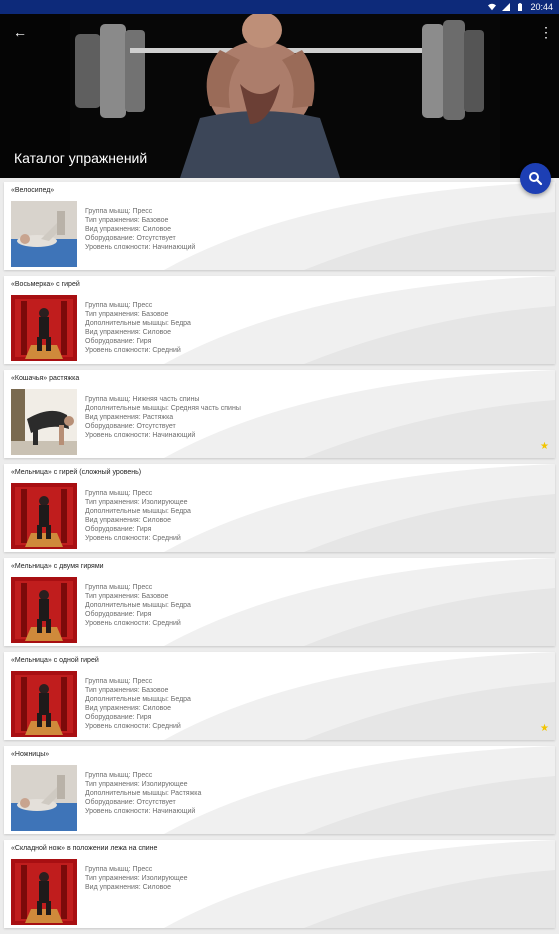 This screenshot has height=934, width=559. Describe the element at coordinates (45, 378) in the screenshot. I see `exercise-title: «Кошачья» растяжка` at that location.